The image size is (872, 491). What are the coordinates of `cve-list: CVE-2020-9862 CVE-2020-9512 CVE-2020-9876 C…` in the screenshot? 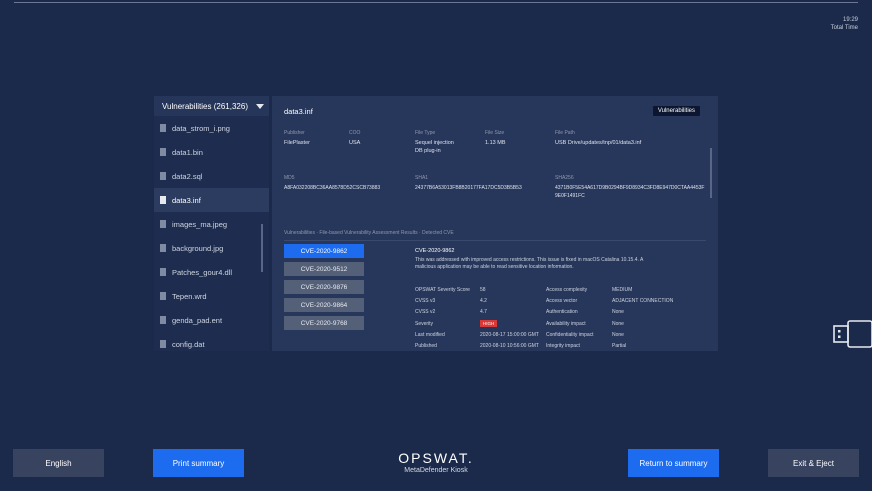 It's located at (324, 289).